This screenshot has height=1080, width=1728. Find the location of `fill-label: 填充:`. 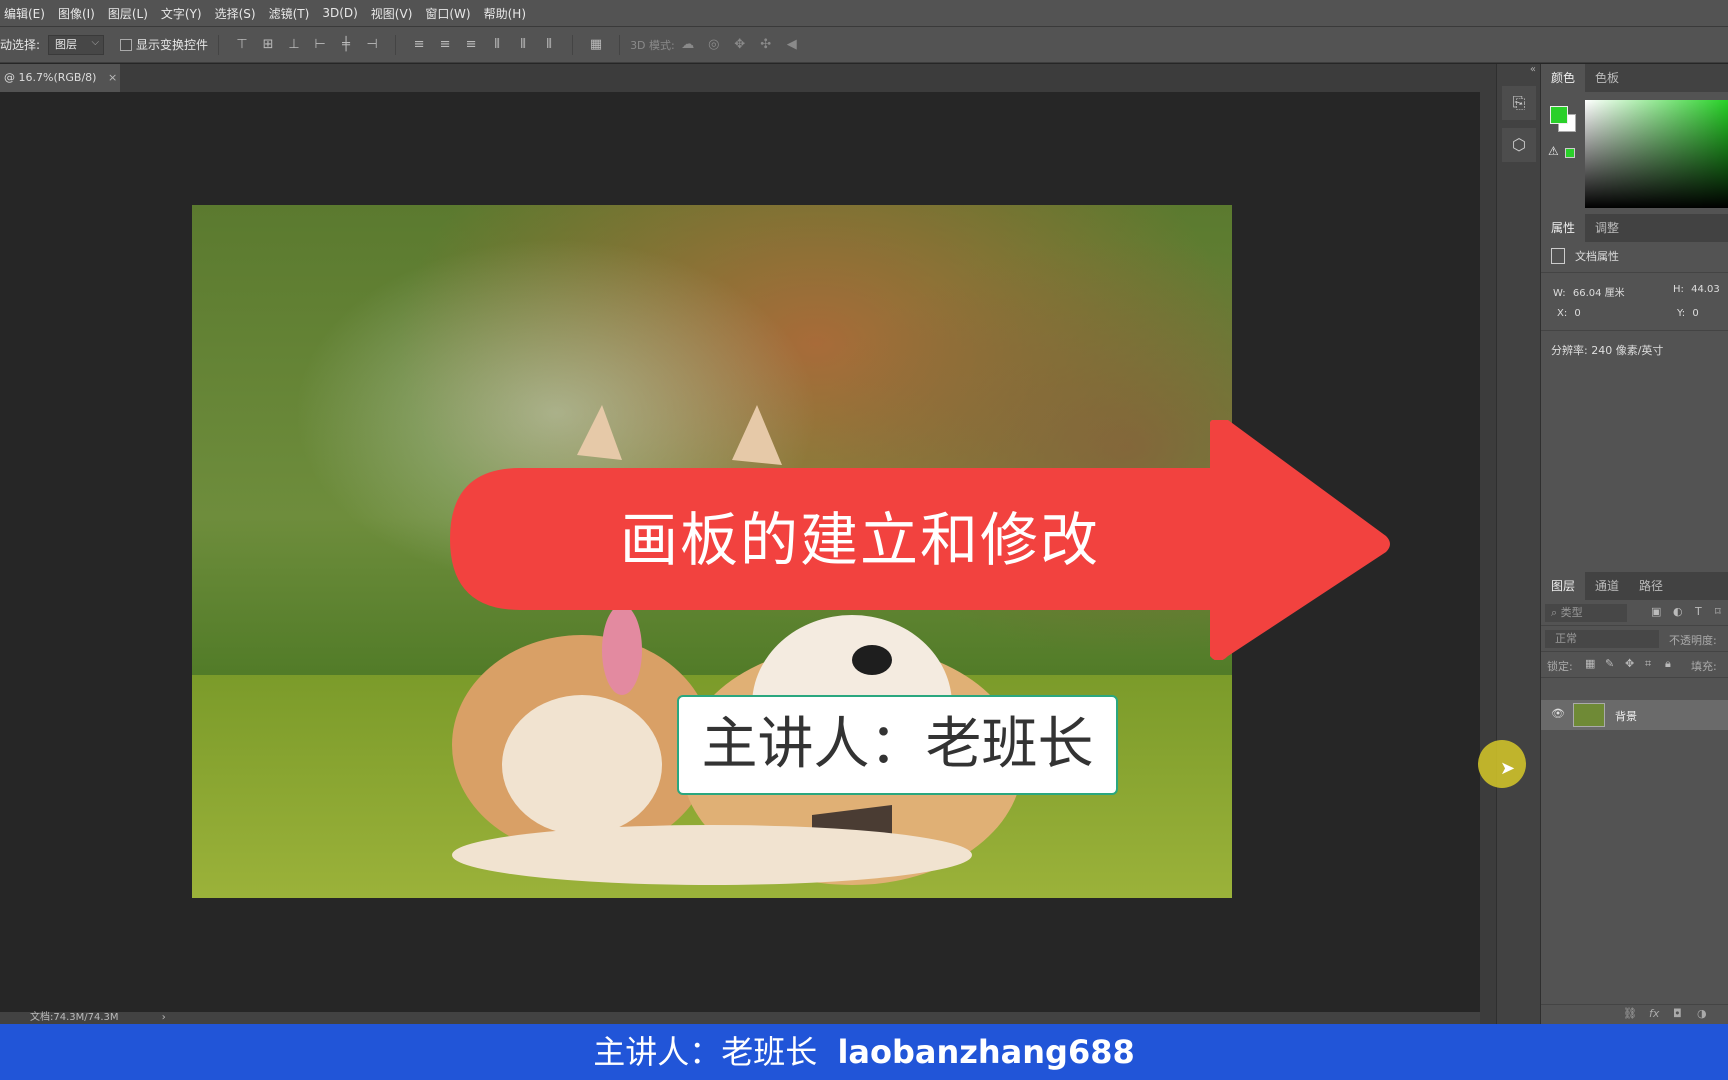

fill-label: 填充: is located at coordinates (1704, 666).